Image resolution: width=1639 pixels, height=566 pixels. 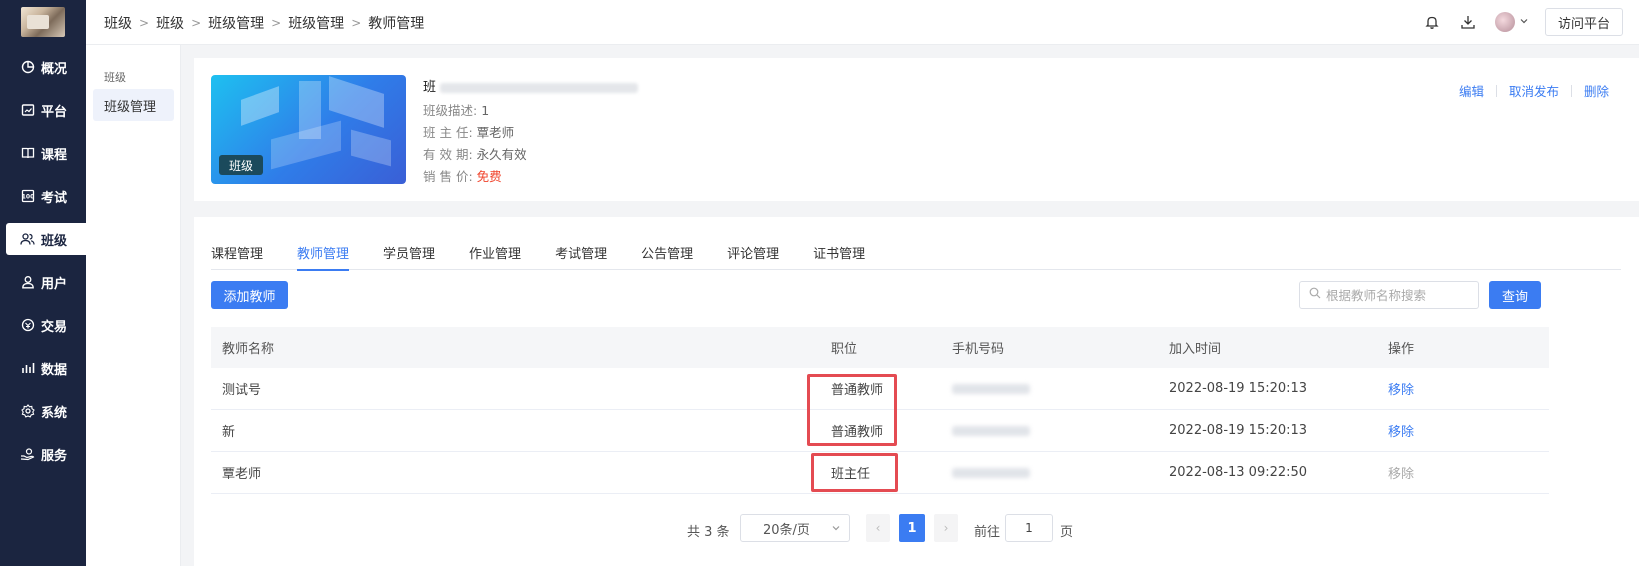 I want to click on bell-icon, so click(x=1432, y=22).